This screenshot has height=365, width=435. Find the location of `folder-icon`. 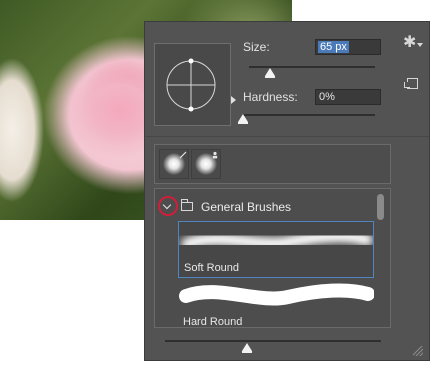

folder-icon is located at coordinates (187, 205).